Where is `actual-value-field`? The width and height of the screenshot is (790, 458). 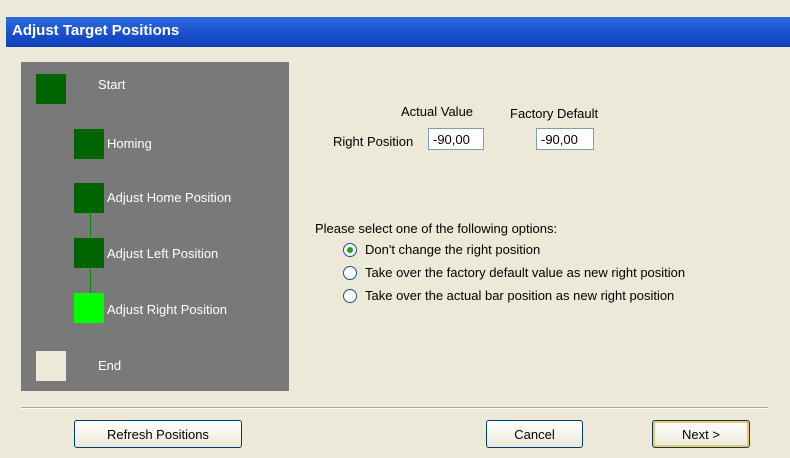 actual-value-field is located at coordinates (456, 139).